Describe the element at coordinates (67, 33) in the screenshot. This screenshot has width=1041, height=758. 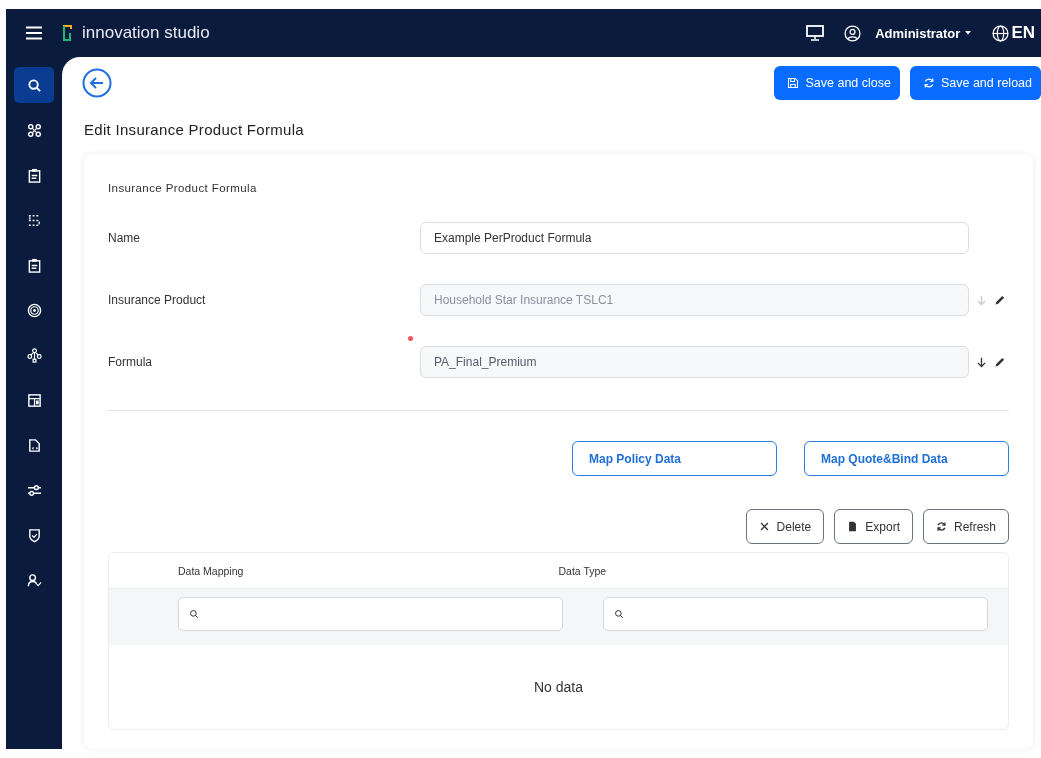
I see `logo-icon` at that location.